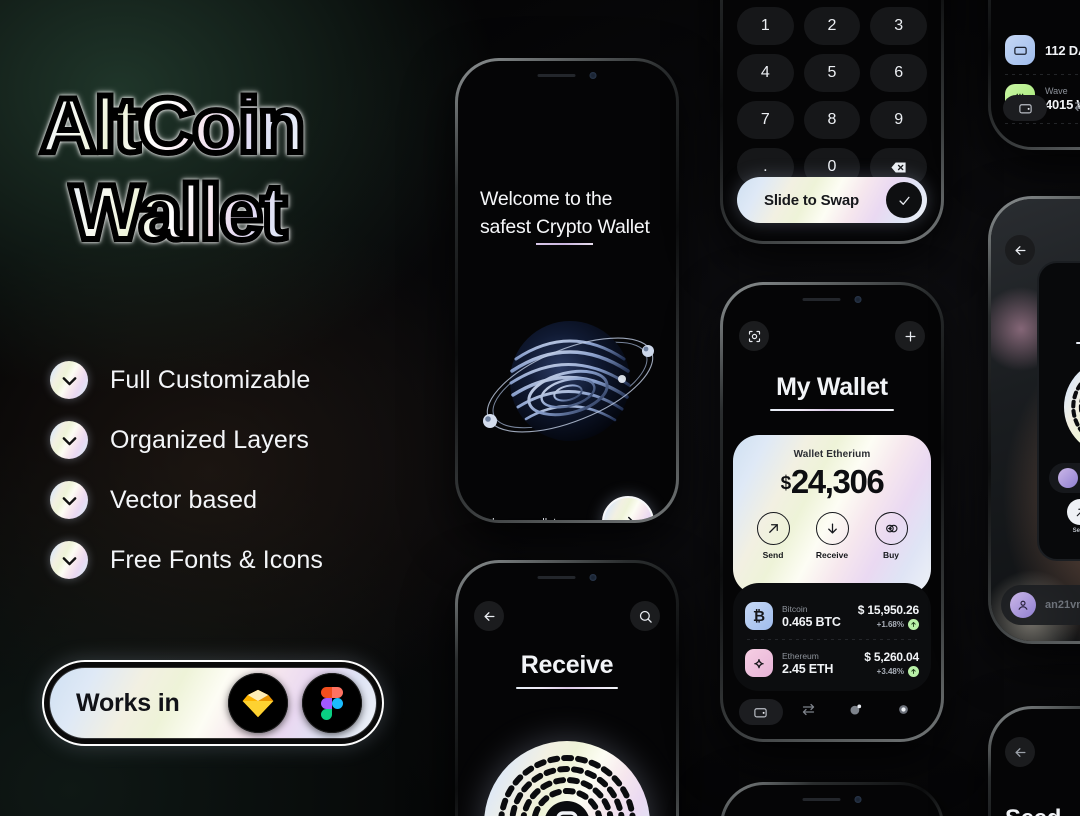 This screenshot has height=816, width=1080. Describe the element at coordinates (891, 656) in the screenshot. I see `coin-value: $ 5,260.04` at that location.